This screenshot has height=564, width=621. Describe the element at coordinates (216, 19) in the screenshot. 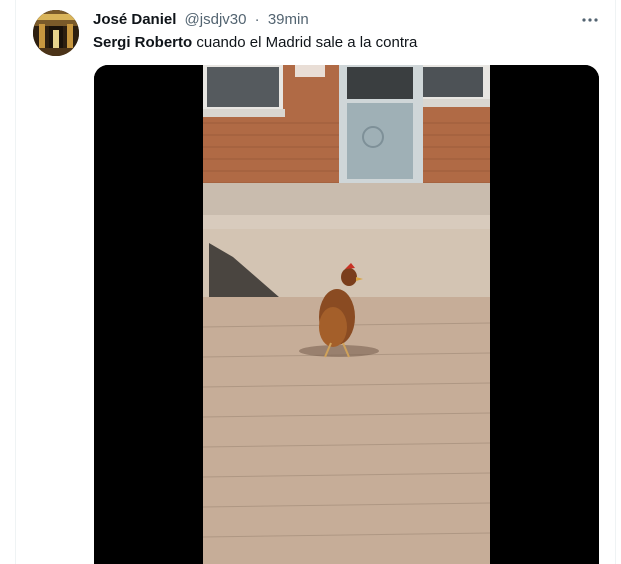

I see `author-handle: @jsdjv30` at that location.